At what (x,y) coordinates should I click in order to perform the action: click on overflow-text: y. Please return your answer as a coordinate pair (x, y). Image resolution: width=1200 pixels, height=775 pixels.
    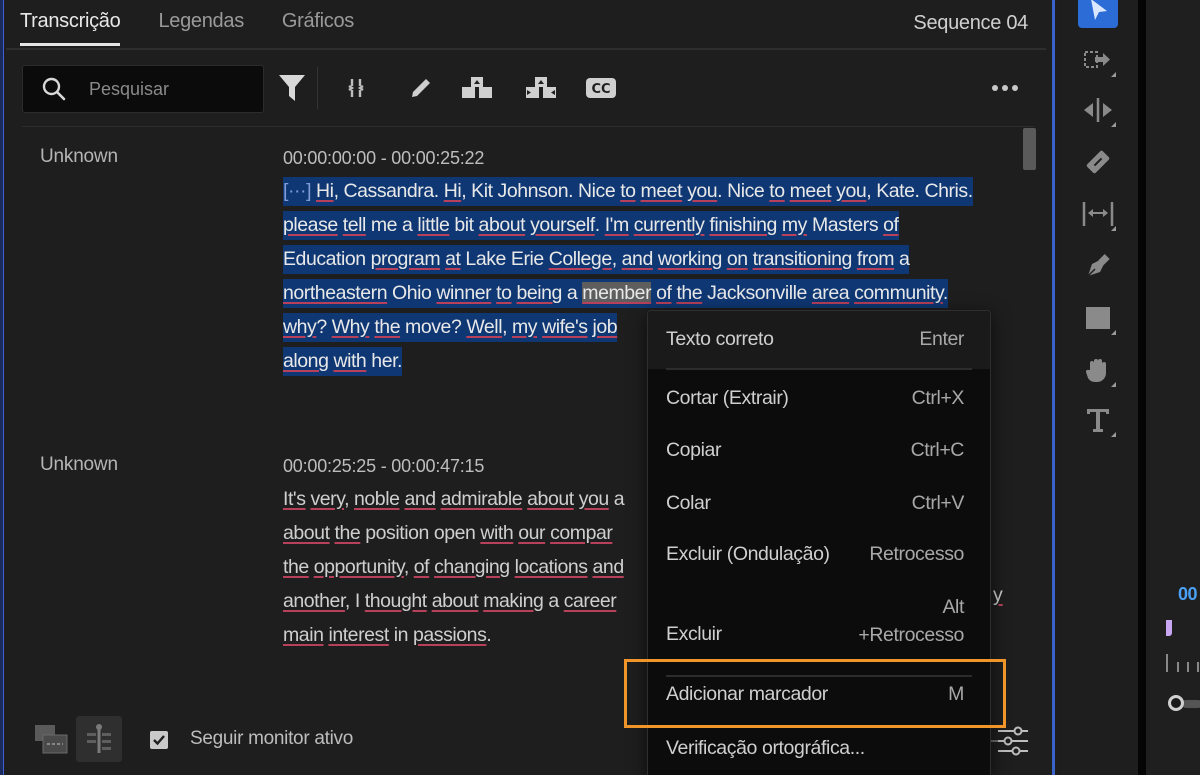
    Looking at the image, I should click on (998, 595).